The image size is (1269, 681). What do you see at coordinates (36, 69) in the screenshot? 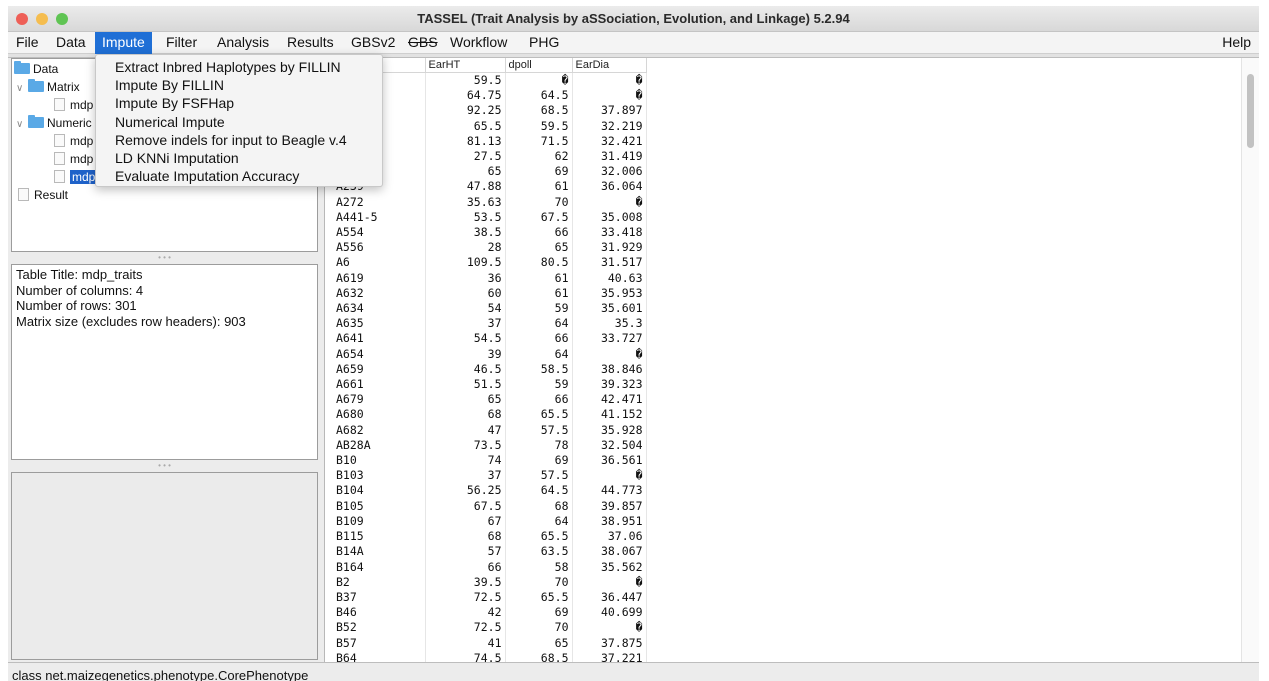
I see `tree-node-data: Data` at bounding box center [36, 69].